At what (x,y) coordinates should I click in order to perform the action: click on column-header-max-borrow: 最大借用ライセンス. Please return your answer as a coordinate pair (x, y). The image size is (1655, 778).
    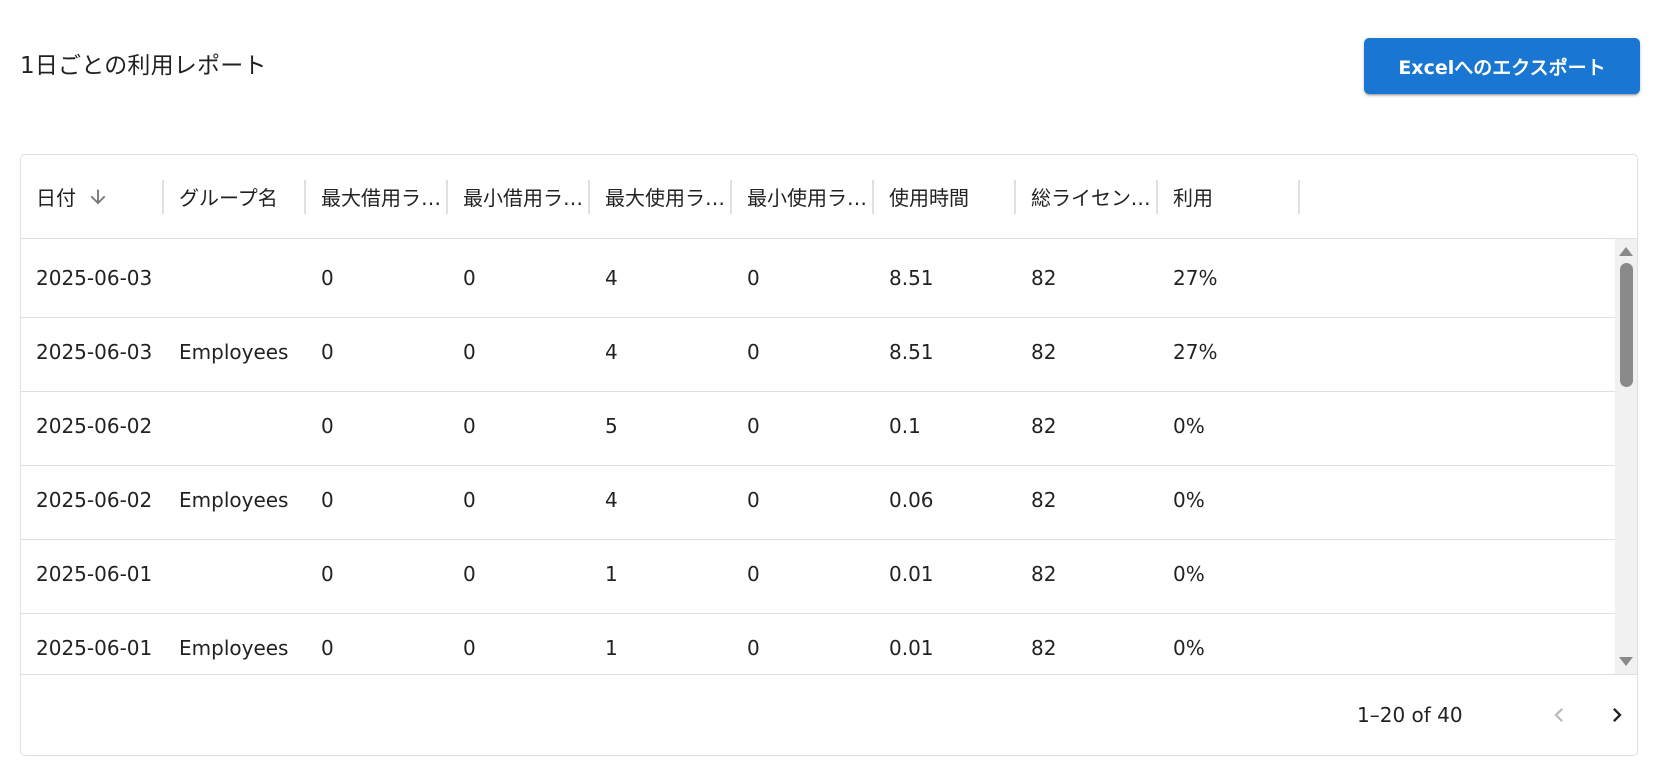
    Looking at the image, I should click on (377, 196).